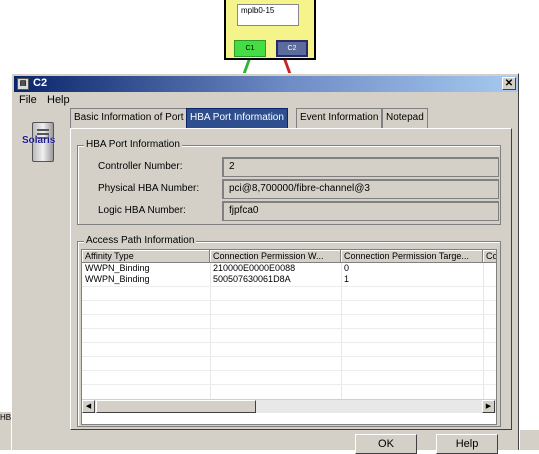  What do you see at coordinates (176, 406) in the screenshot?
I see `scrollbar-thumb` at bounding box center [176, 406].